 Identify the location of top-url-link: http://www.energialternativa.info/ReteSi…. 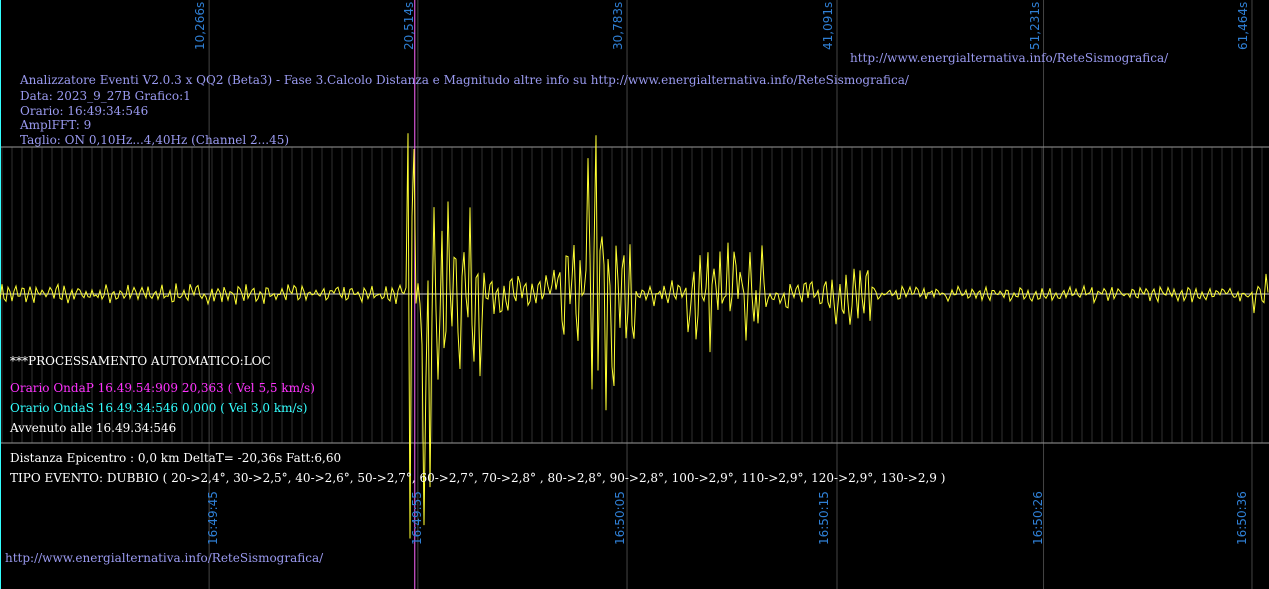
(1009, 58).